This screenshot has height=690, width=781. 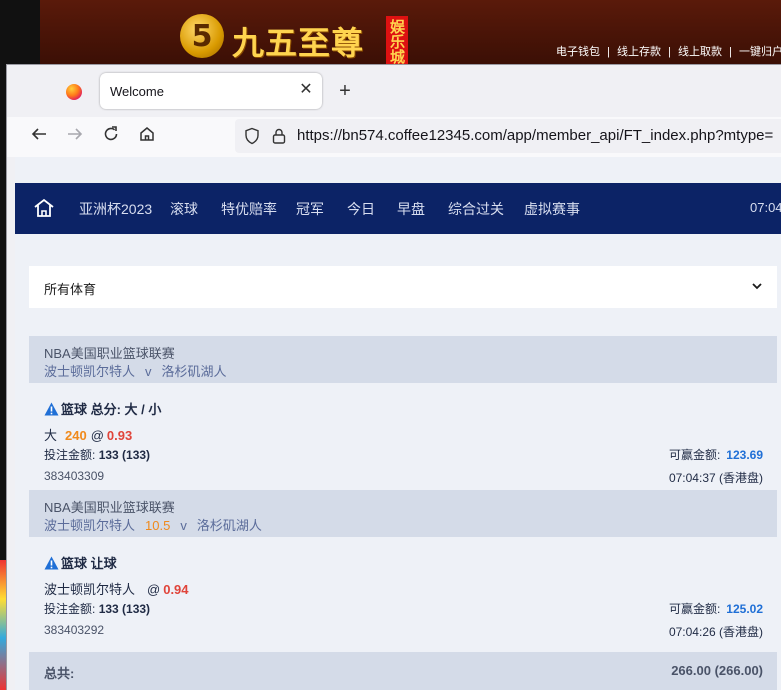 What do you see at coordinates (76, 435) in the screenshot?
I see `pick-value: 240` at bounding box center [76, 435].